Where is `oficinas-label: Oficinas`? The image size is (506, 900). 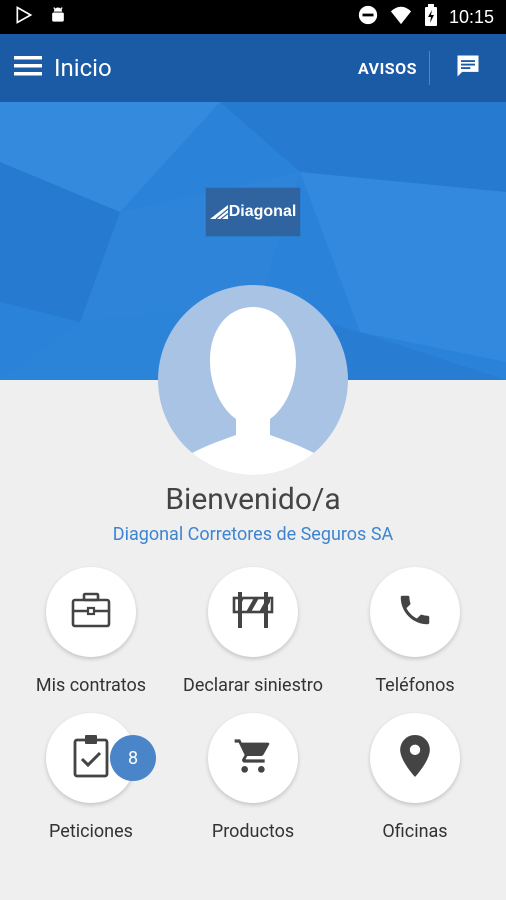 oficinas-label: Oficinas is located at coordinates (415, 831).